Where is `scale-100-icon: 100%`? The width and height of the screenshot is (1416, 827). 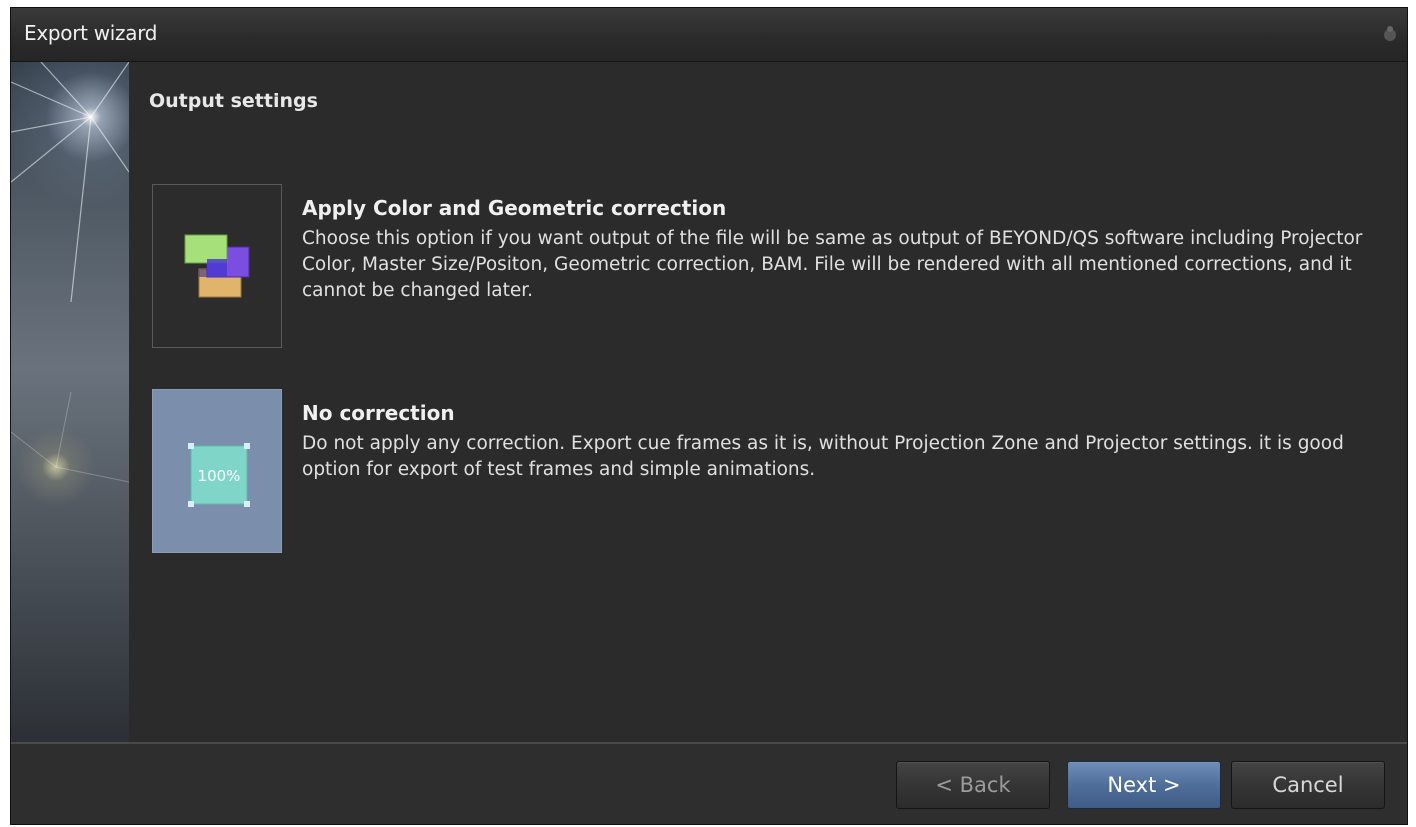
scale-100-icon: 100% is located at coordinates (219, 475).